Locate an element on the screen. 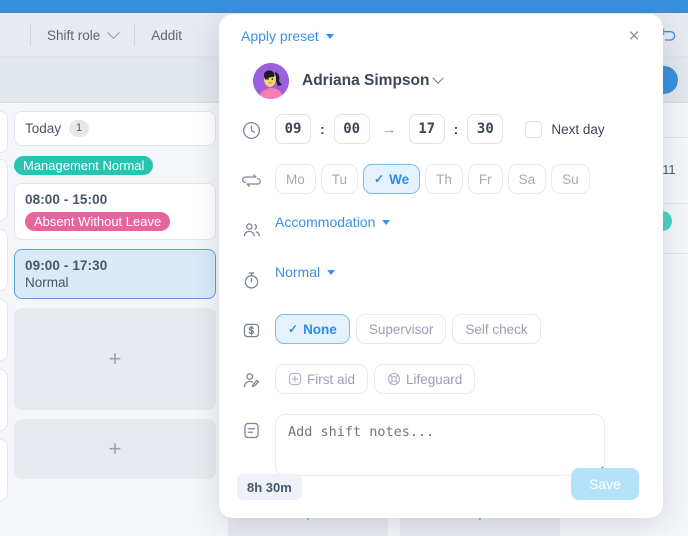 The width and height of the screenshot is (688, 536). approval-option-none: ✓ None is located at coordinates (312, 329).